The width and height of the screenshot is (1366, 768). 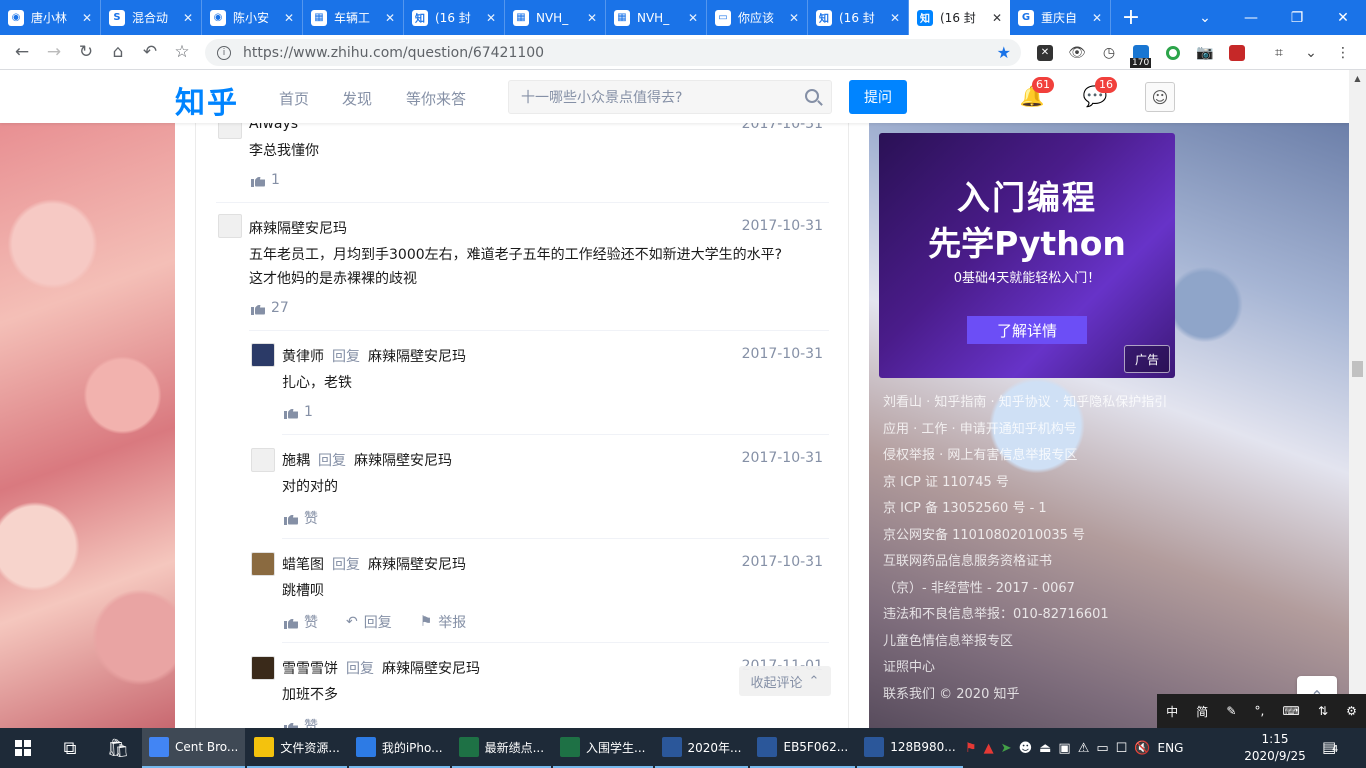 What do you see at coordinates (150, 52) in the screenshot?
I see `undo-icon: ↶` at bounding box center [150, 52].